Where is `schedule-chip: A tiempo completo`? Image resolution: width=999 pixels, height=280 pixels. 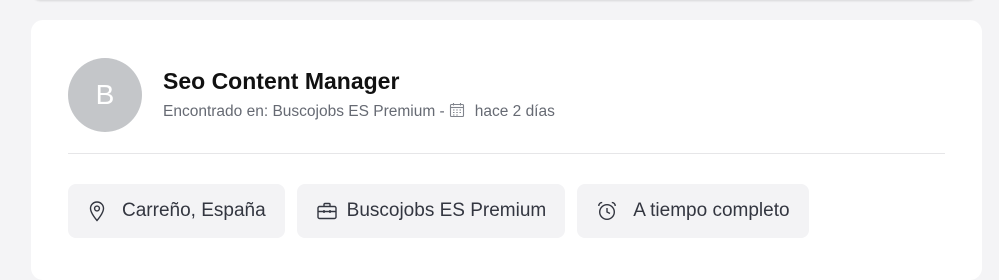 schedule-chip: A tiempo completo is located at coordinates (693, 211).